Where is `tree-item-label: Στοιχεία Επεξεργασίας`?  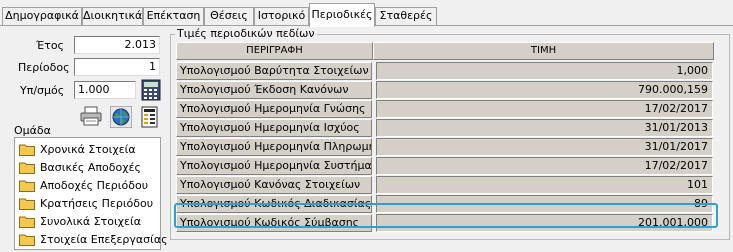
tree-item-label: Στοιχεία Επεξεργασίας is located at coordinates (104, 239).